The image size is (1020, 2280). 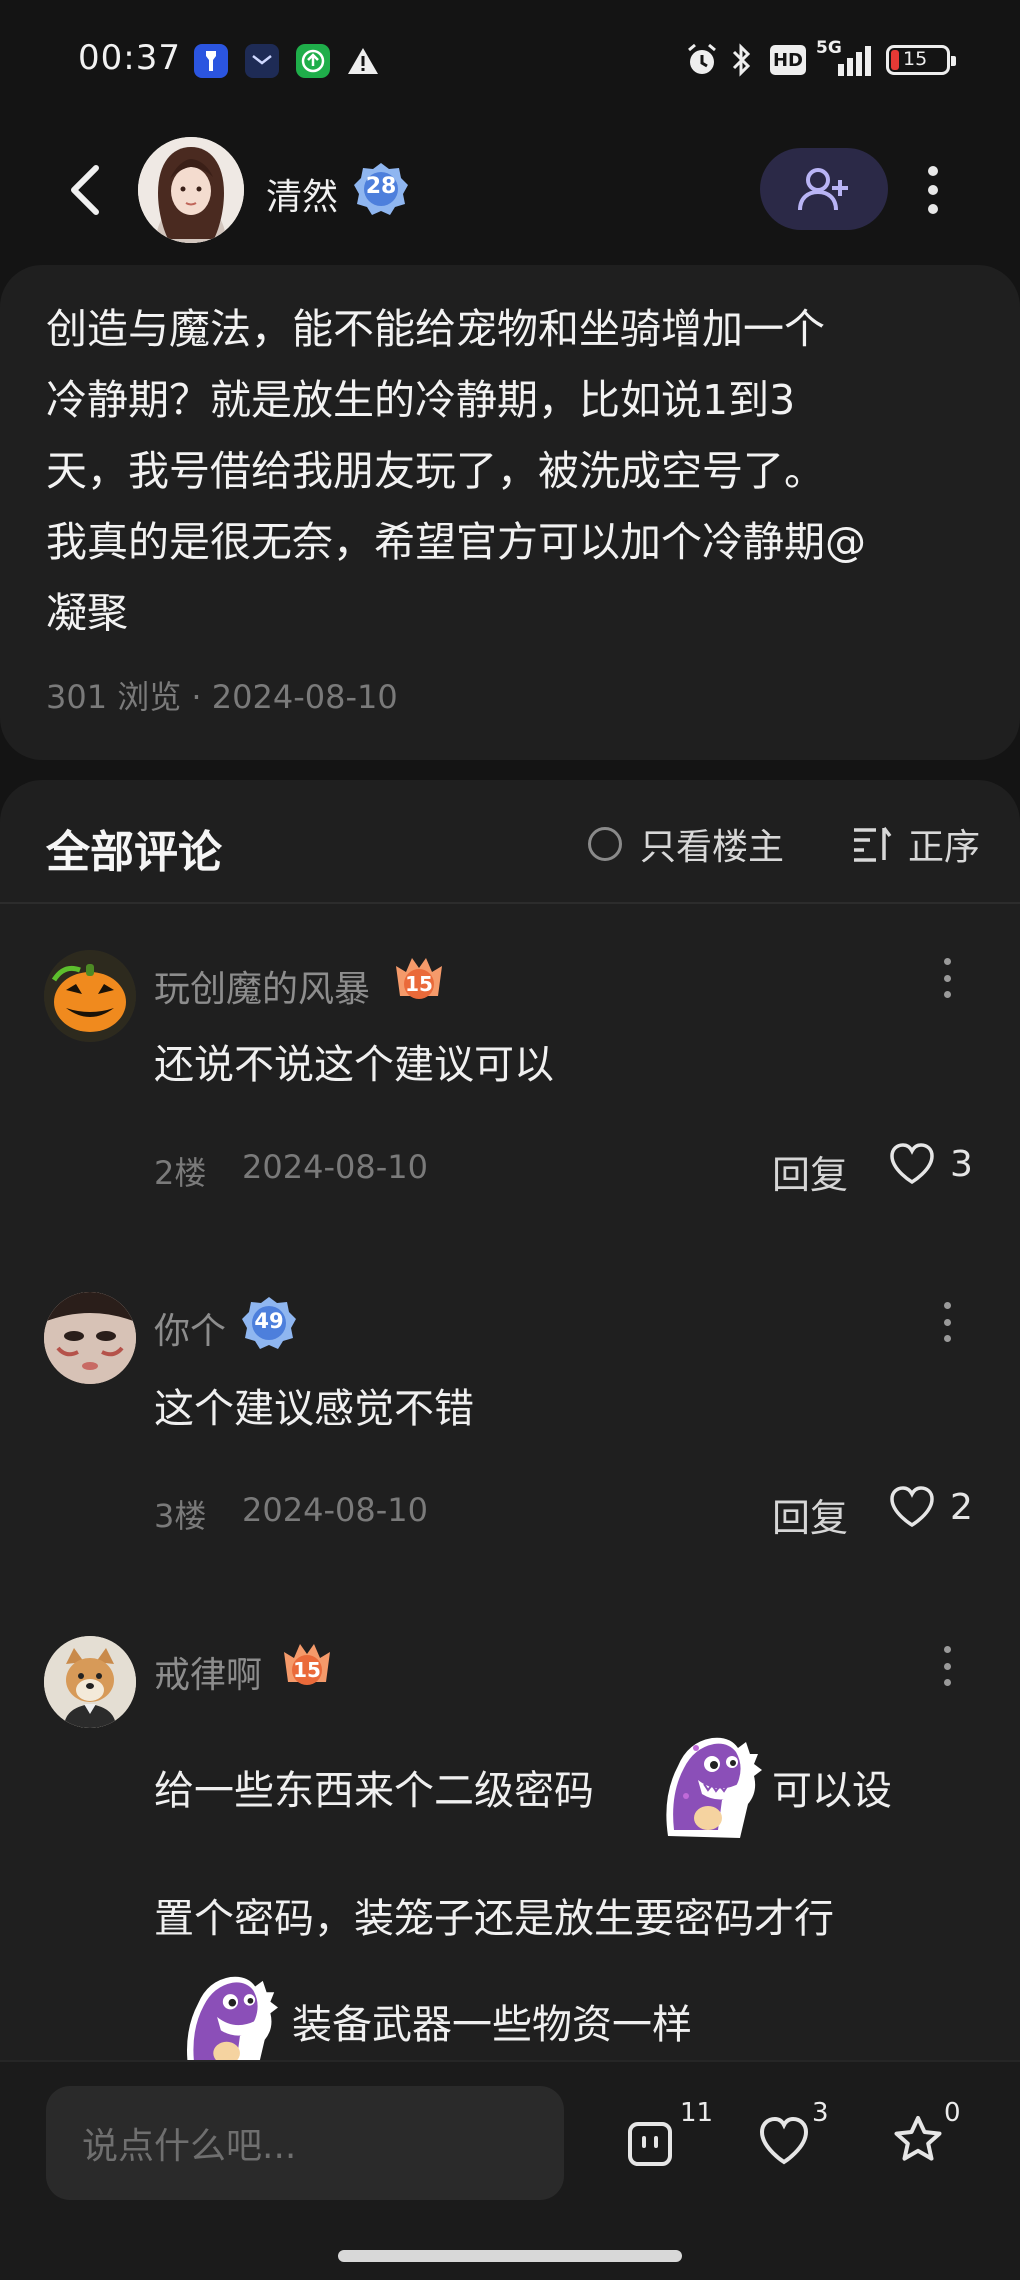 I want to click on level-badge: 28, so click(x=381, y=189).